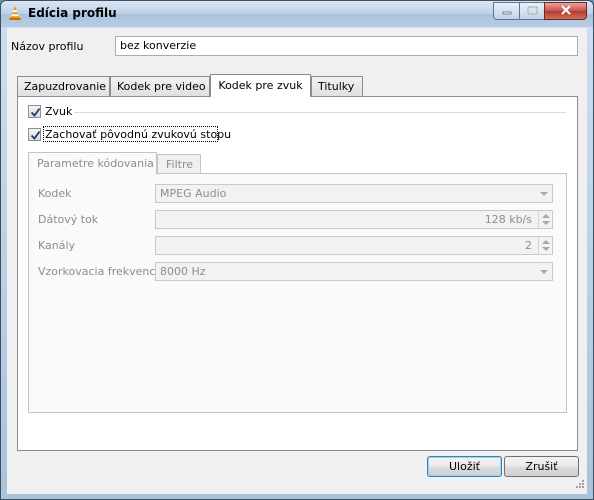 This screenshot has height=500, width=594. I want to click on window-title: Edícia profilu, so click(72, 13).